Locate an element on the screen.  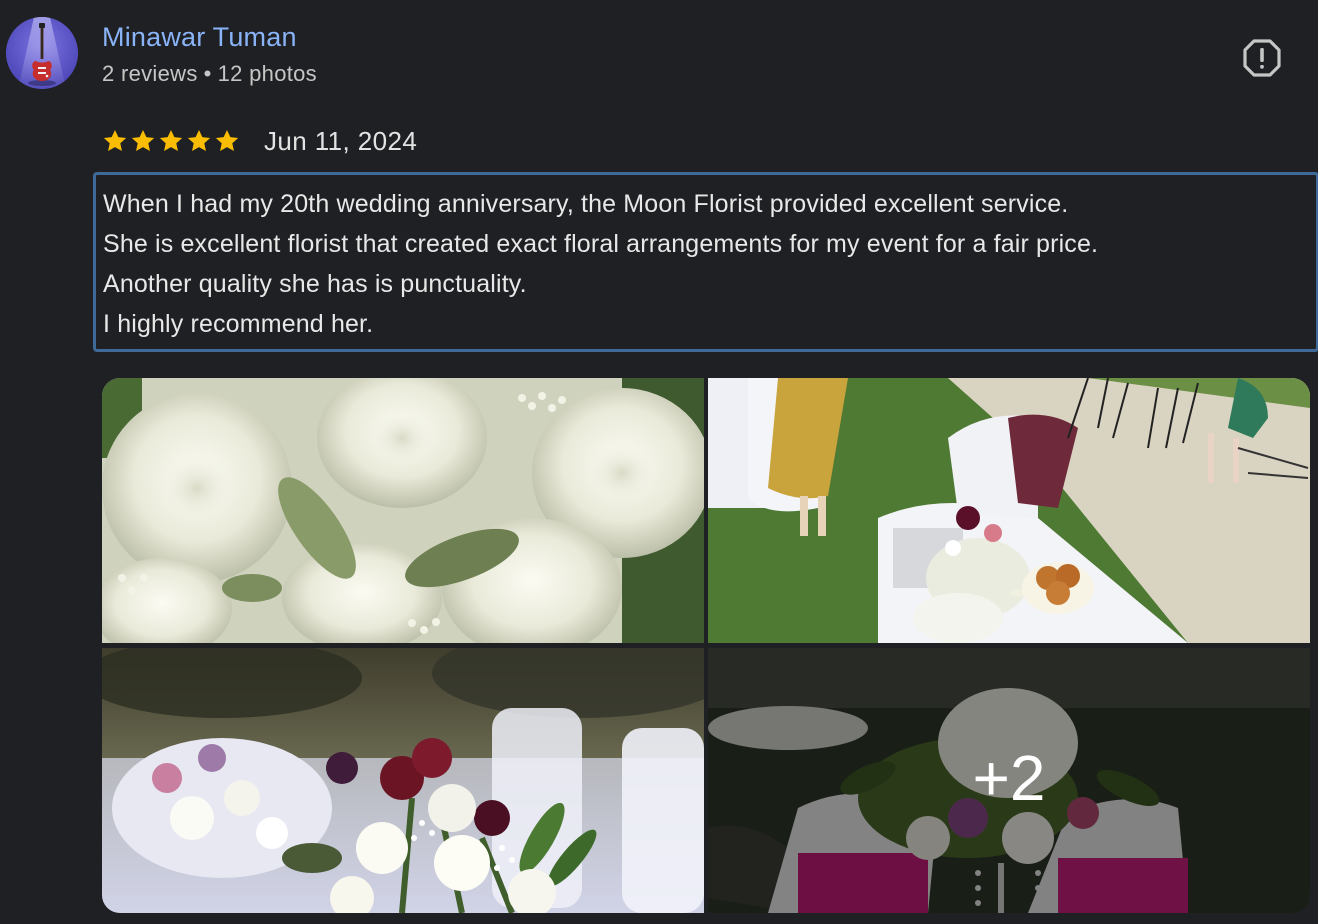
report-icon is located at coordinates (1262, 58).